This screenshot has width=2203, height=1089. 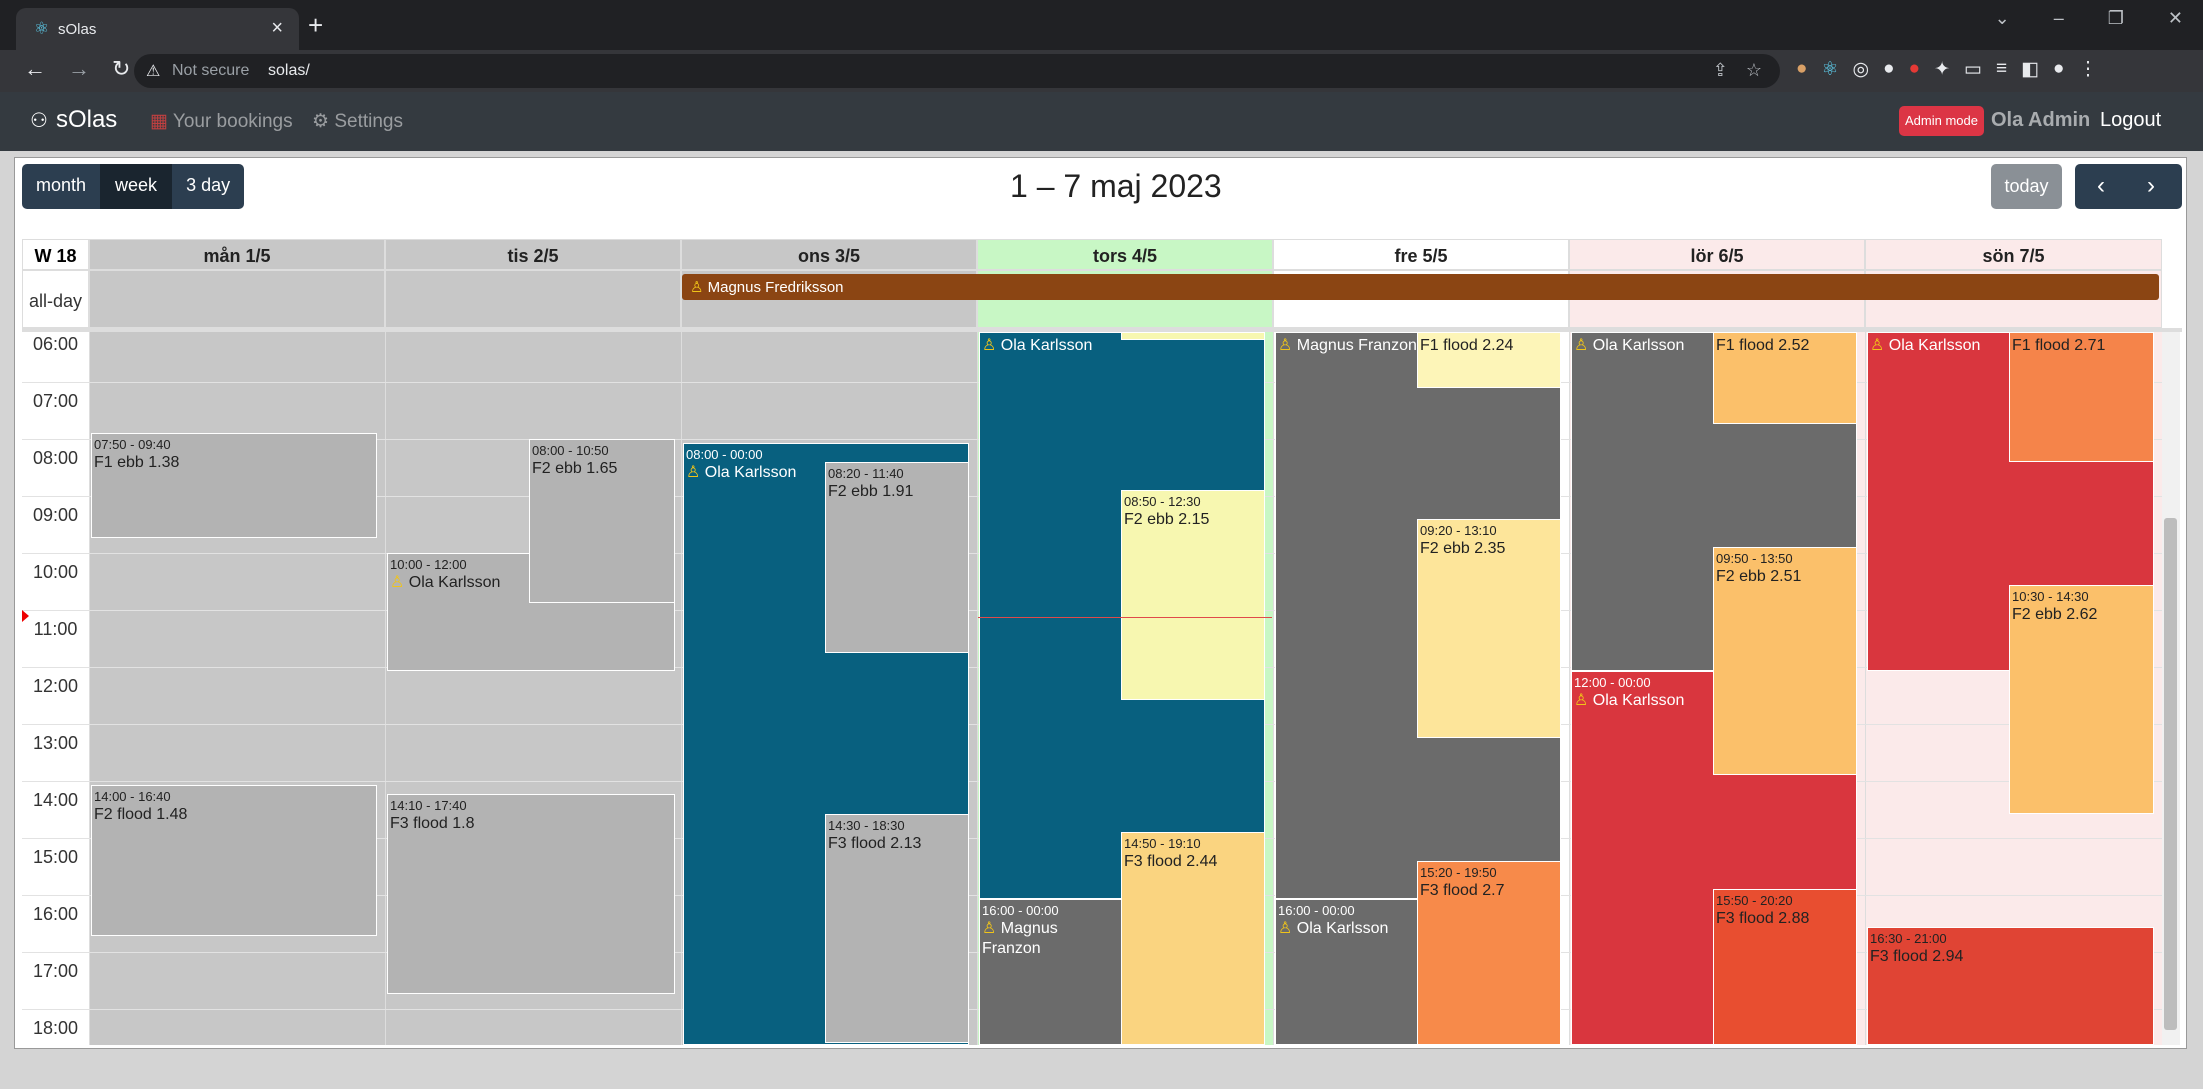 I want to click on event-title: F3 flood 2.88, so click(x=1763, y=919).